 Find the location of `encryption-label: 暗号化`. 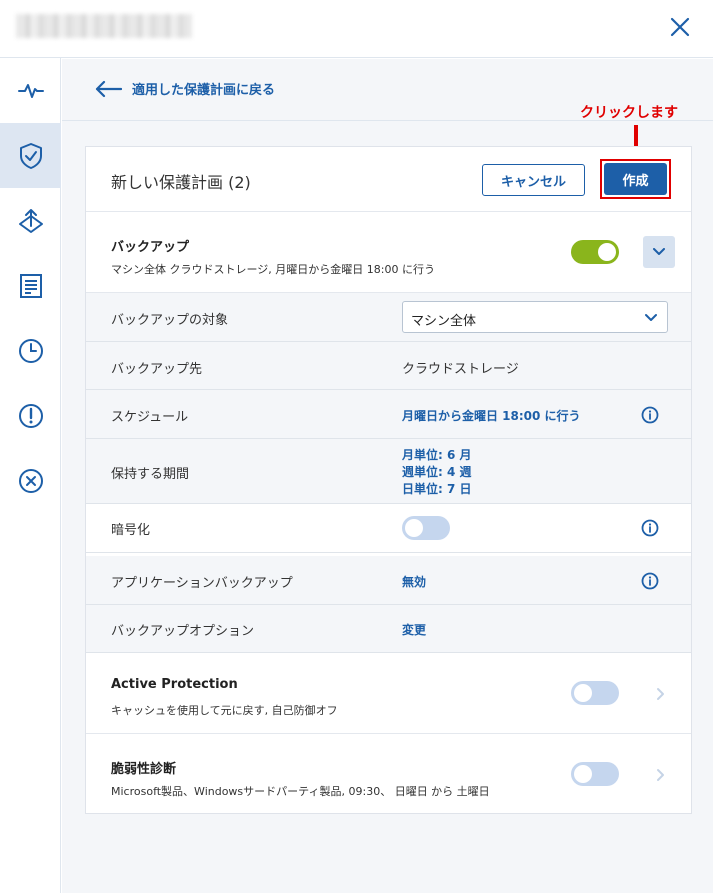

encryption-label: 暗号化 is located at coordinates (131, 530).